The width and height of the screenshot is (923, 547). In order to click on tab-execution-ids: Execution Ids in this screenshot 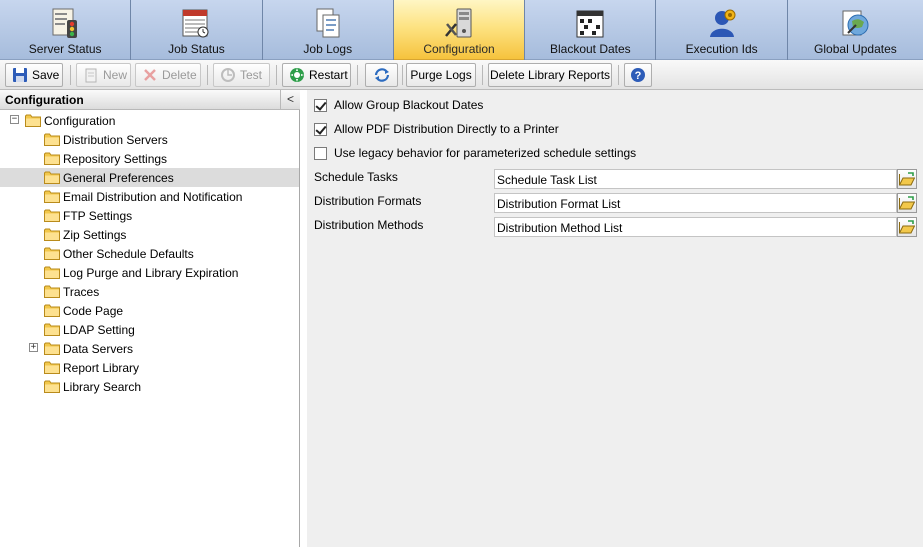, I will do `click(721, 30)`.